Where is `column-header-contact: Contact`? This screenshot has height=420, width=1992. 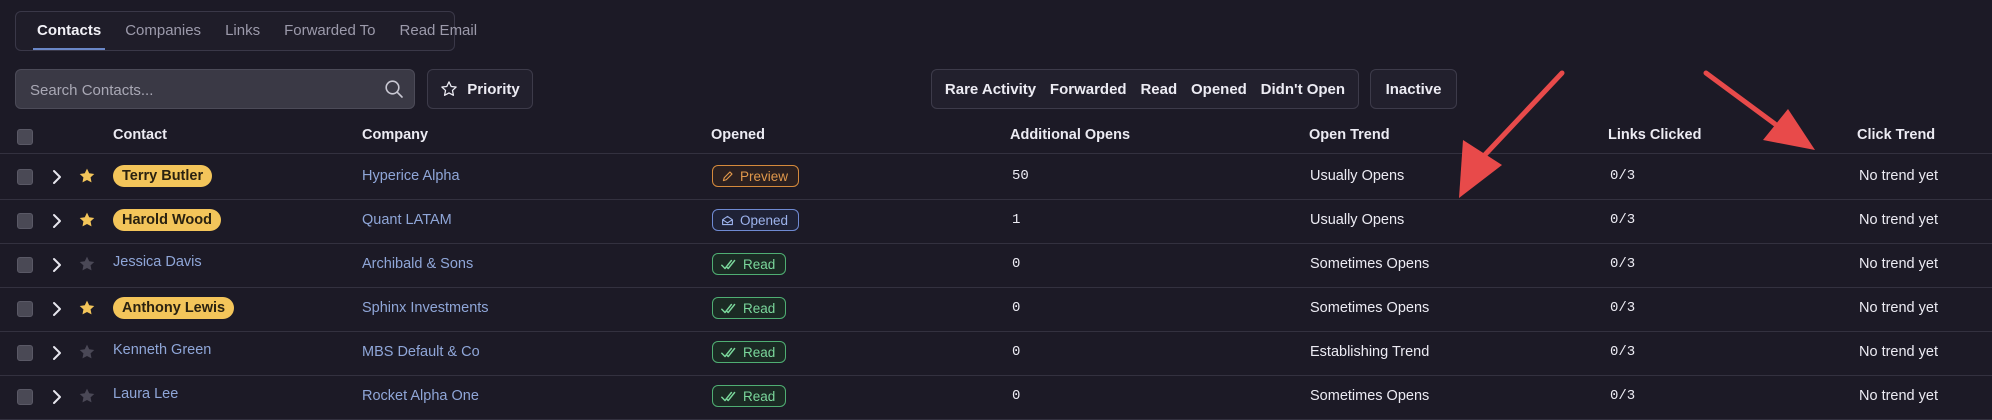
column-header-contact: Contact is located at coordinates (140, 135).